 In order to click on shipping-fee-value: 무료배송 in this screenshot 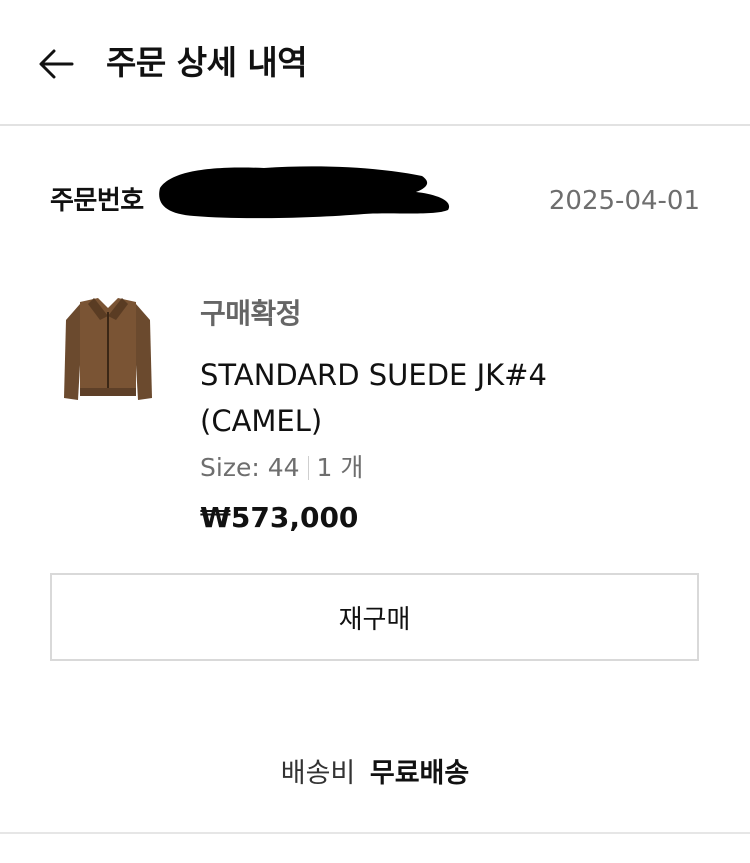, I will do `click(419, 773)`.